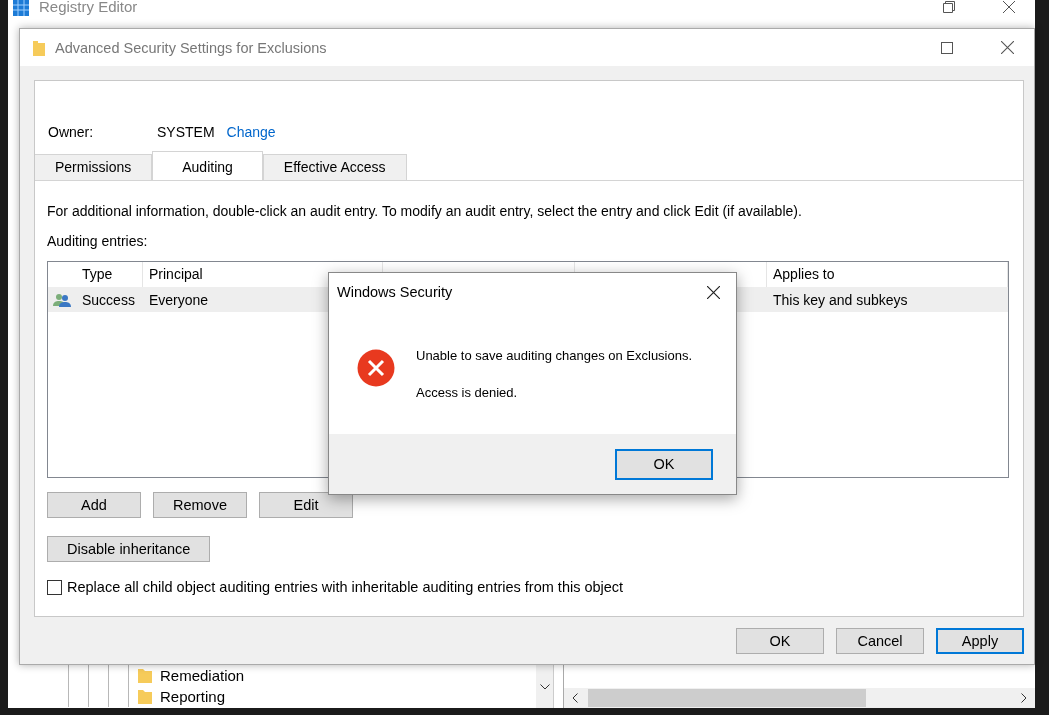  What do you see at coordinates (880, 641) in the screenshot?
I see `dialog-button: Cancel` at bounding box center [880, 641].